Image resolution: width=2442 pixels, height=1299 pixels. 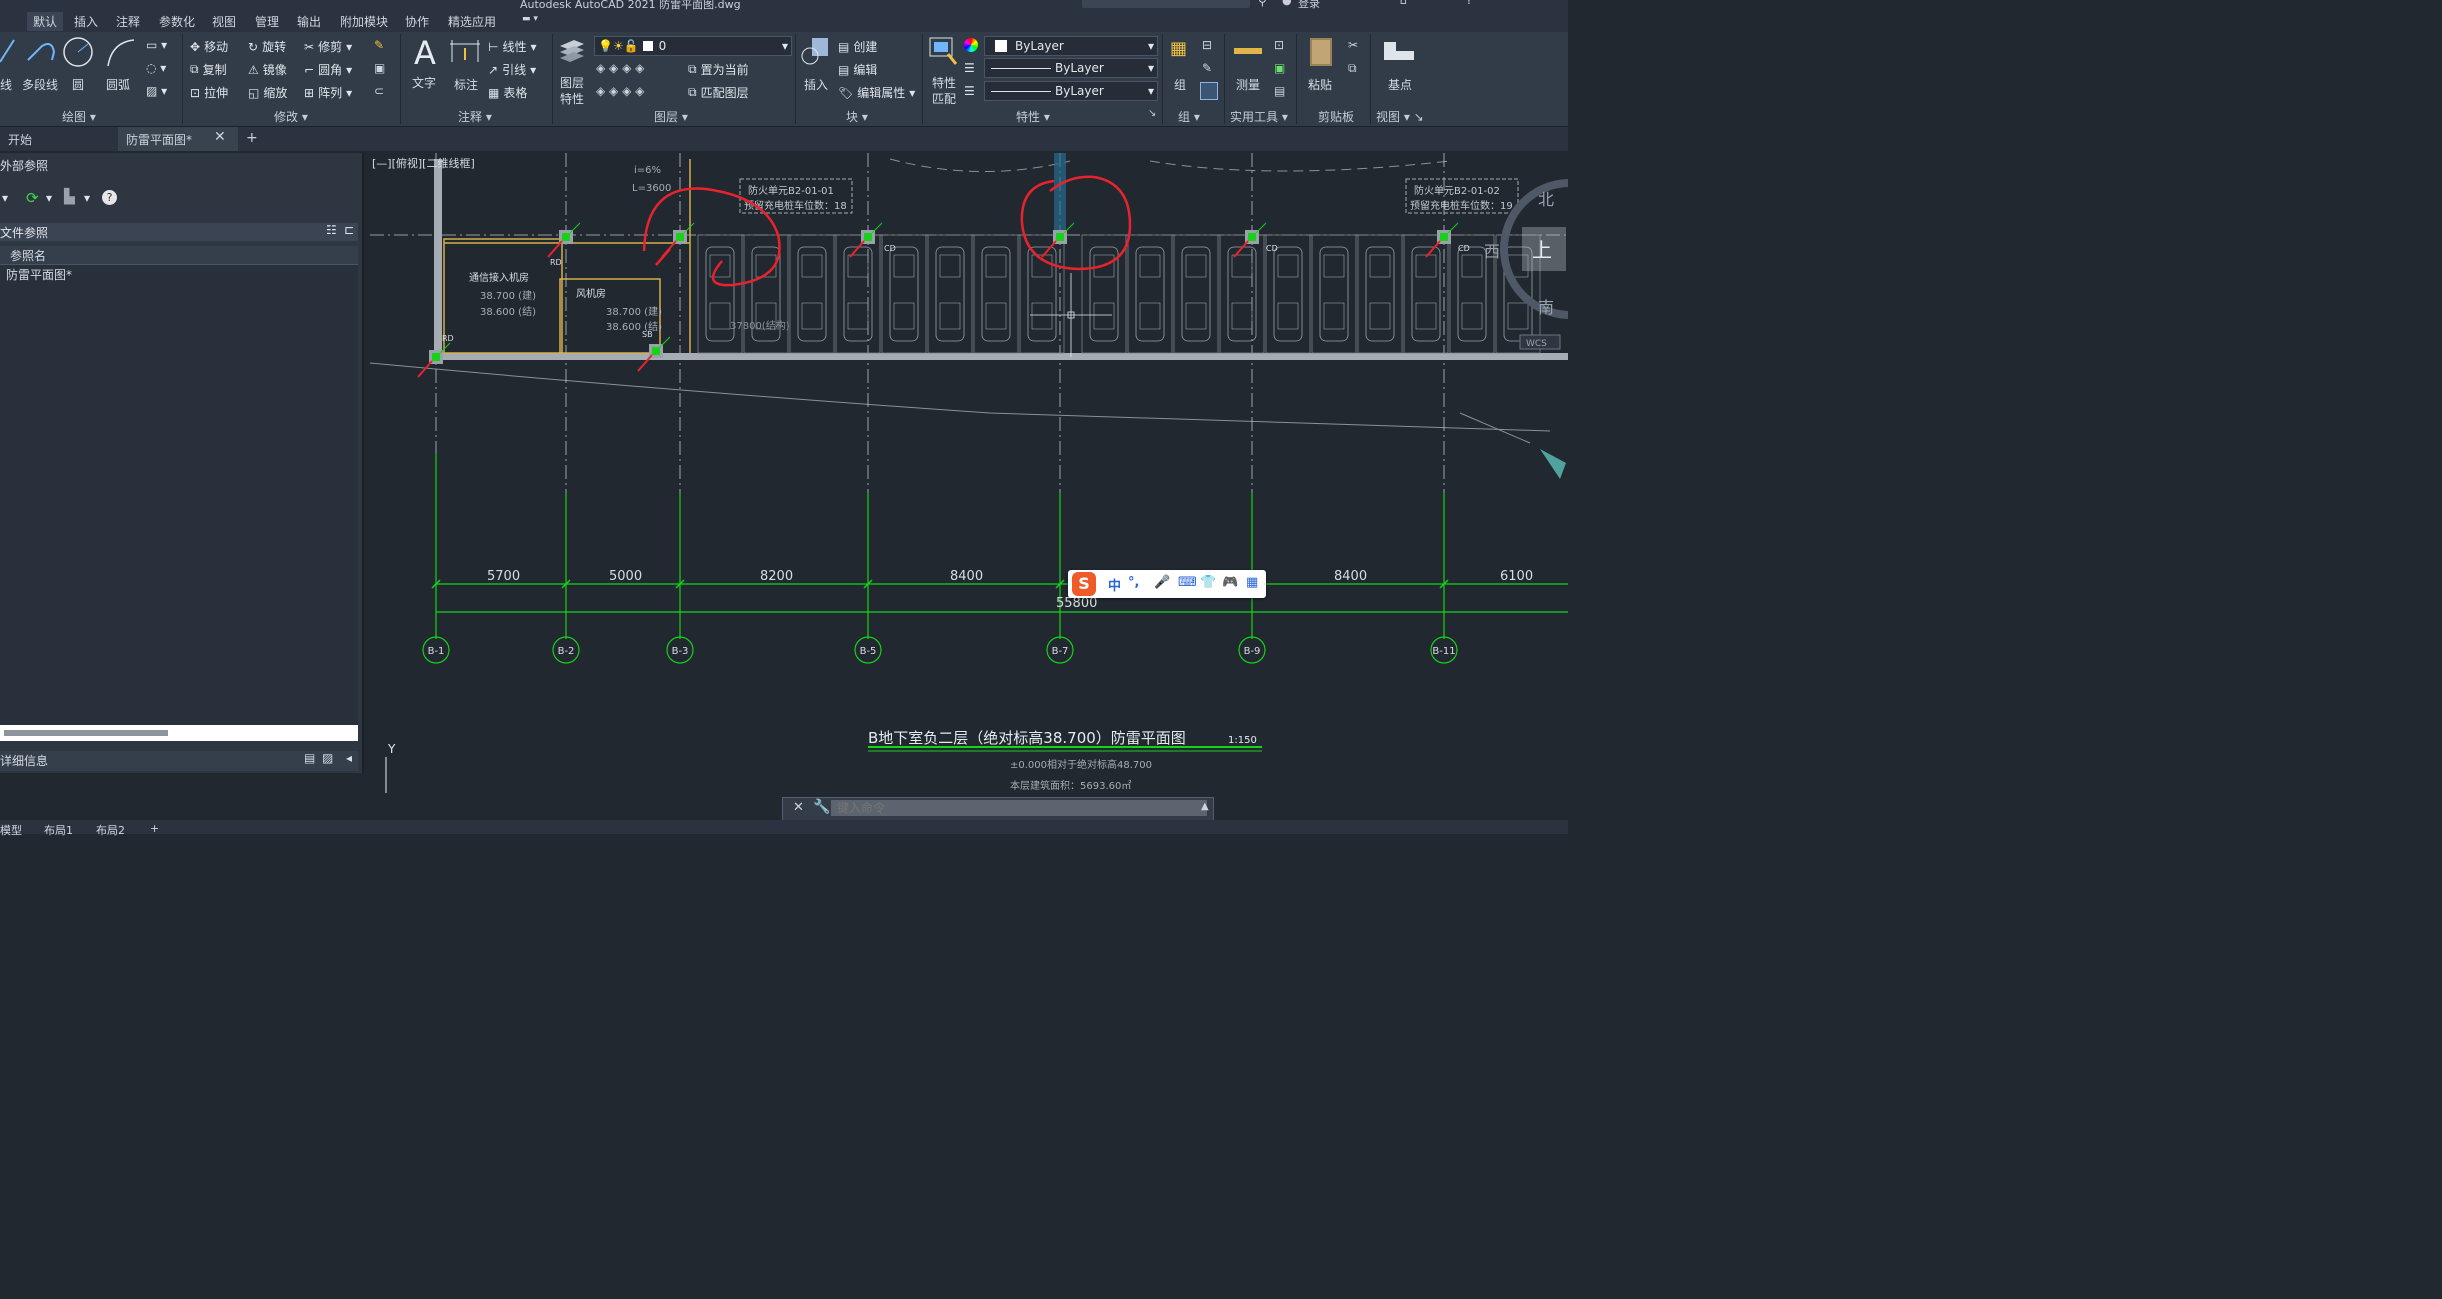 I want to click on basepoint-button: 基点, so click(x=1400, y=68).